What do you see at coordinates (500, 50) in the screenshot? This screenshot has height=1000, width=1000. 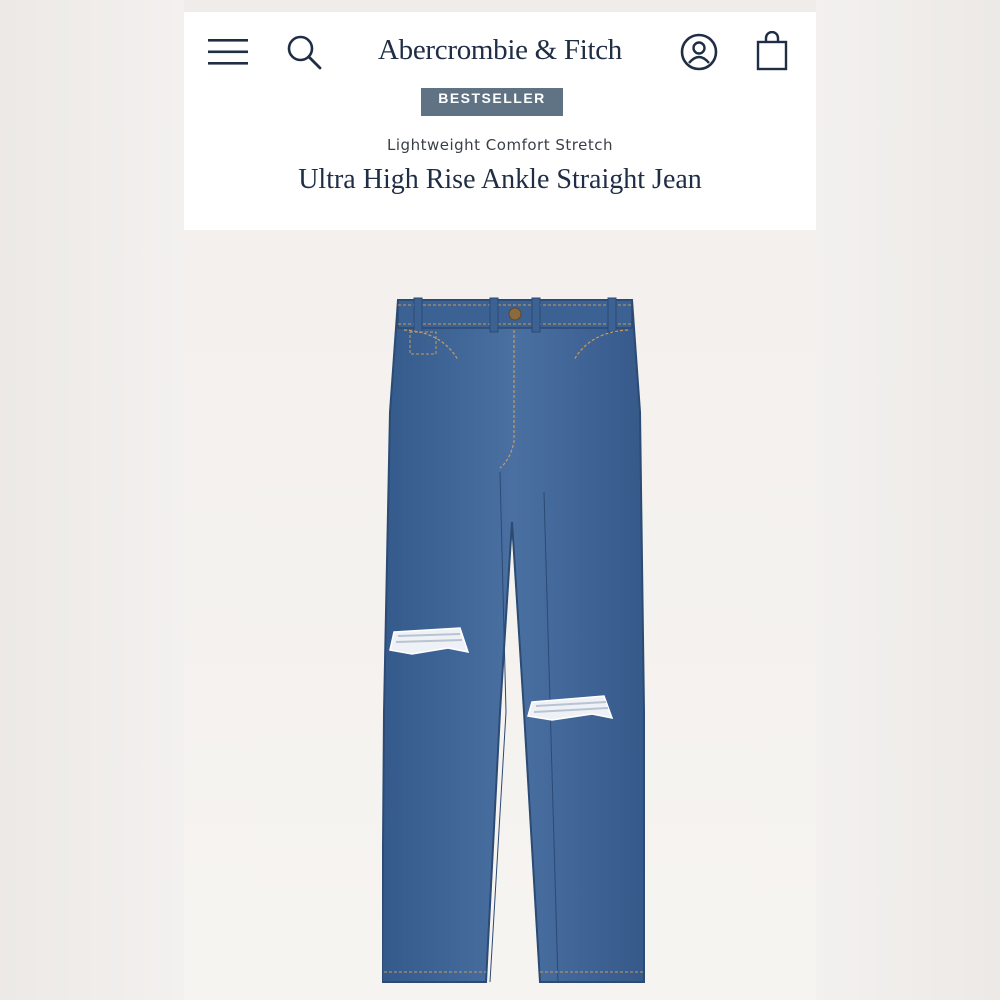 I see `brand-logo: Abercrombie & Fitch` at bounding box center [500, 50].